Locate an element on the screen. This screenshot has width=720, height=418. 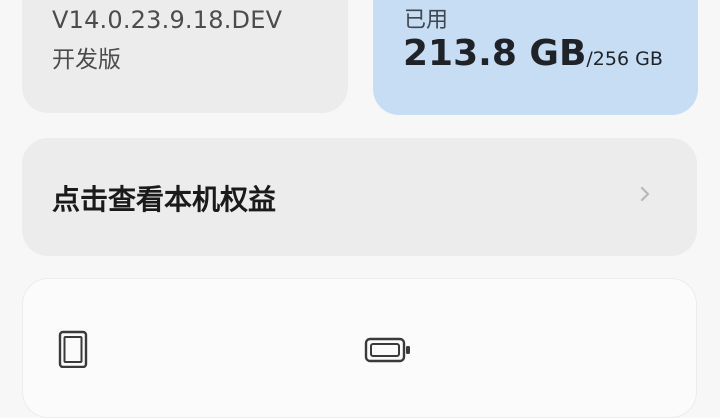
battery-icon is located at coordinates (387, 350).